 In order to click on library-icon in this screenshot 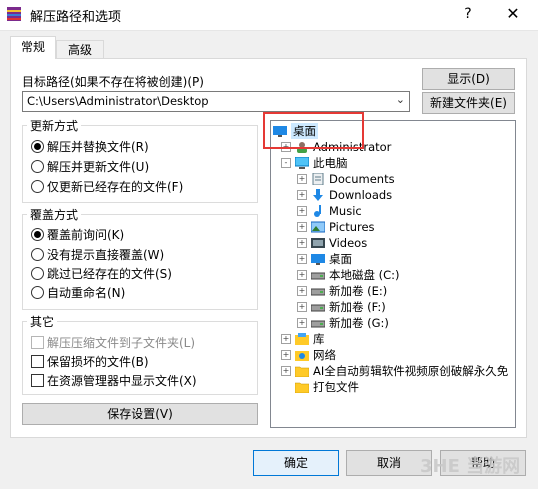, I will do `click(302, 339)`.